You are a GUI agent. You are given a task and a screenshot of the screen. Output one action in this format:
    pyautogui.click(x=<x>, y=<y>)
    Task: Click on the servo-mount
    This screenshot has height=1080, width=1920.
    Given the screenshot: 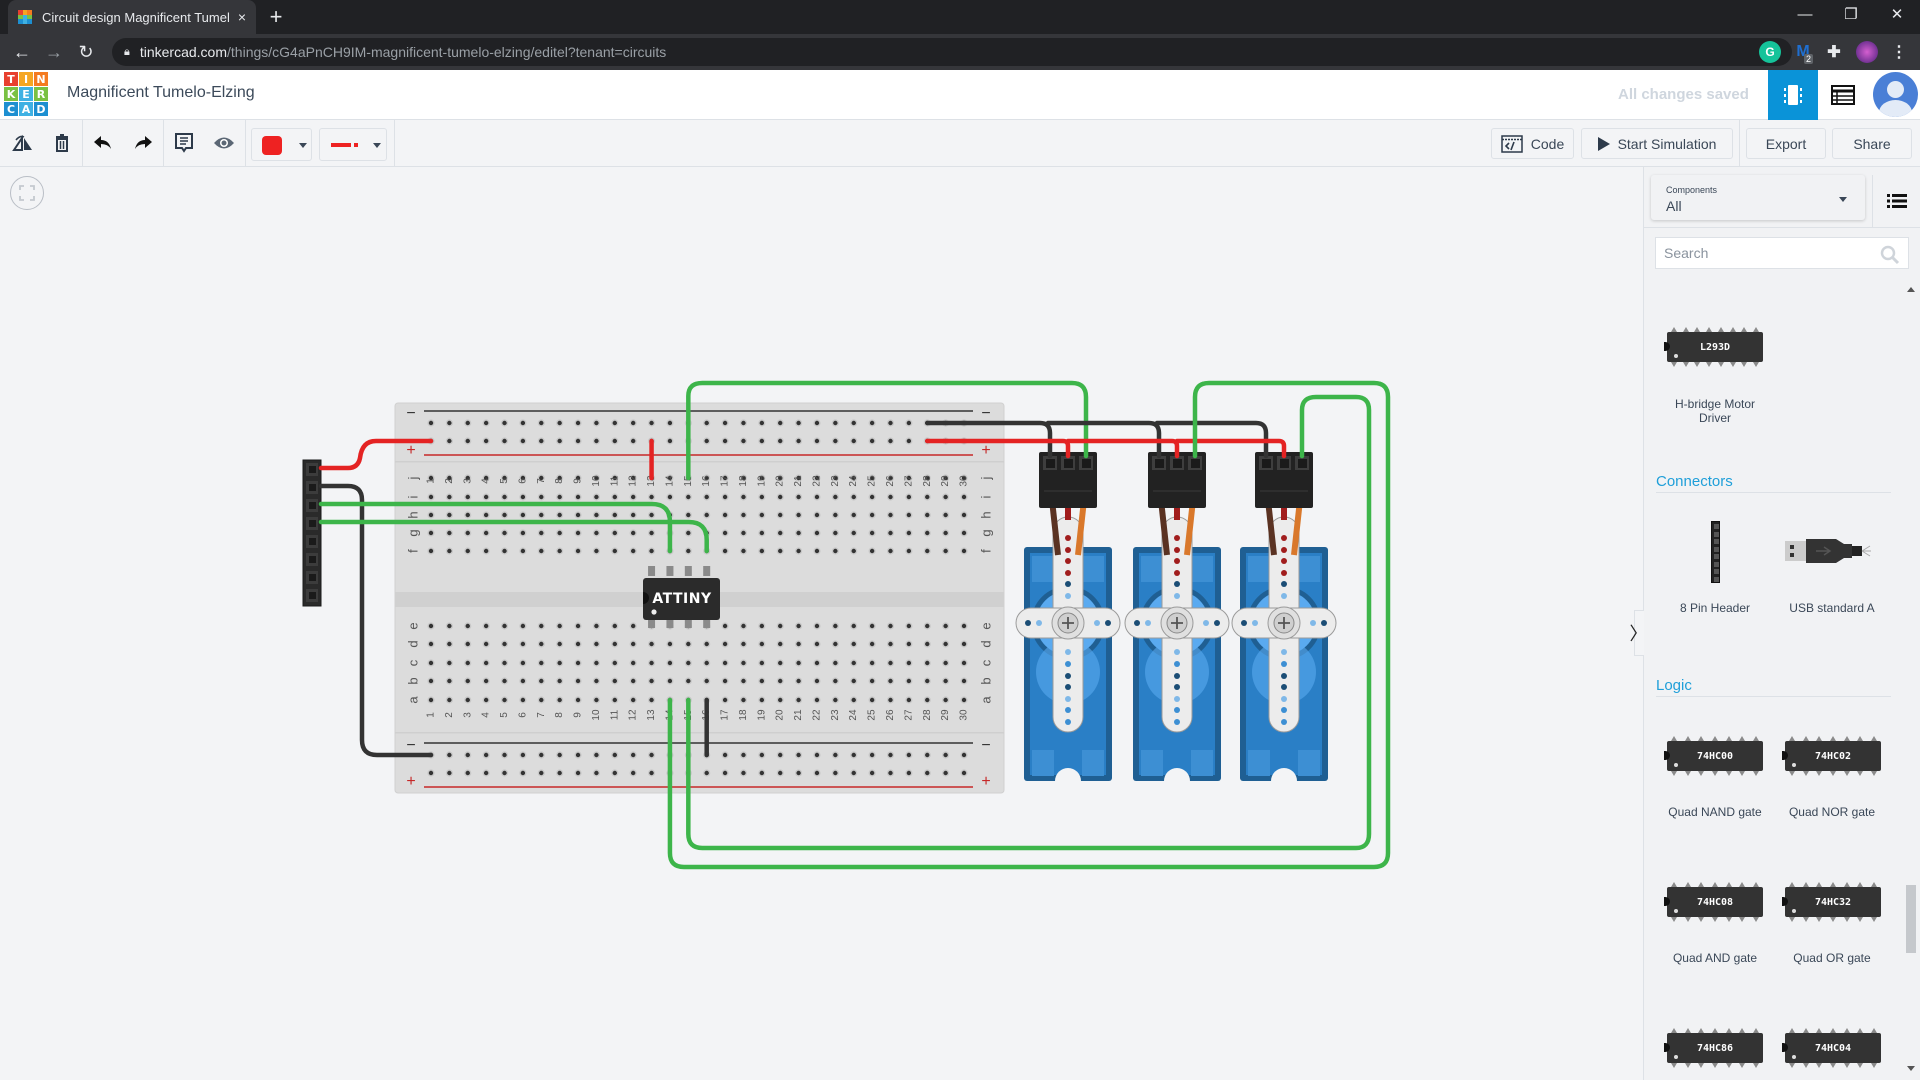 What is the action you would take?
    pyautogui.click(x=1259, y=569)
    